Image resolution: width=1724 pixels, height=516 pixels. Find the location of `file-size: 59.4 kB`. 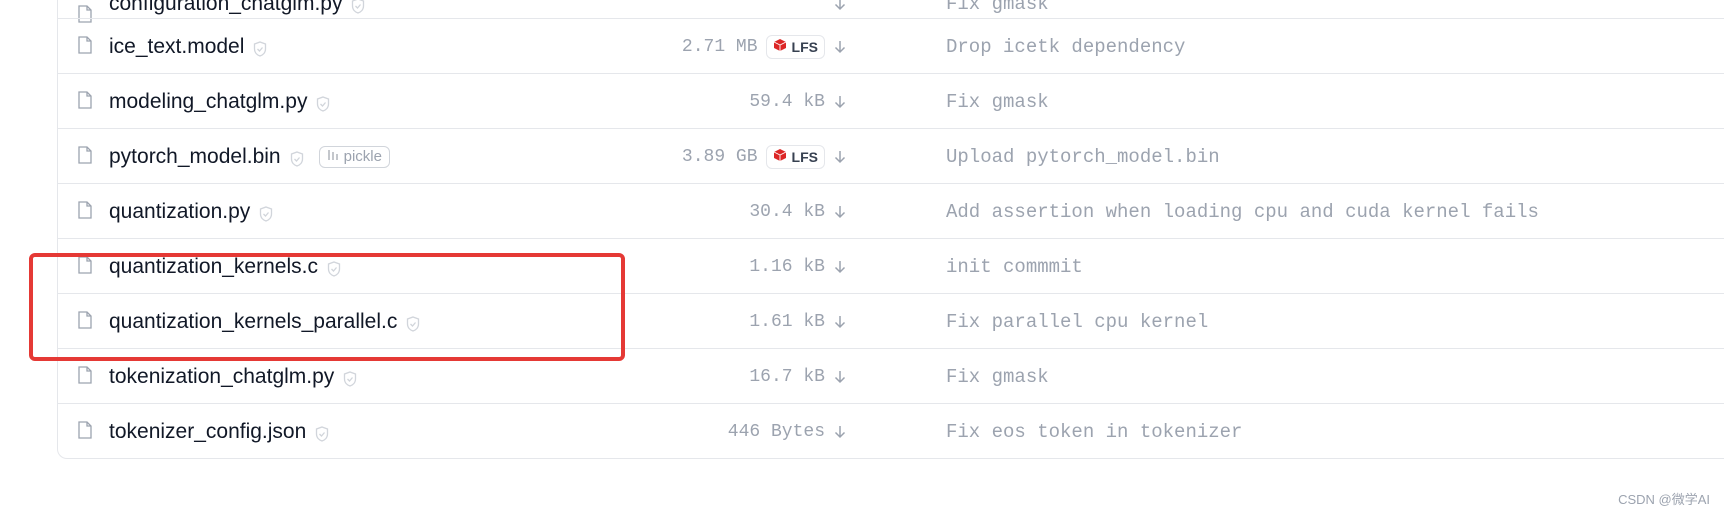

file-size: 59.4 kB is located at coordinates (787, 101).